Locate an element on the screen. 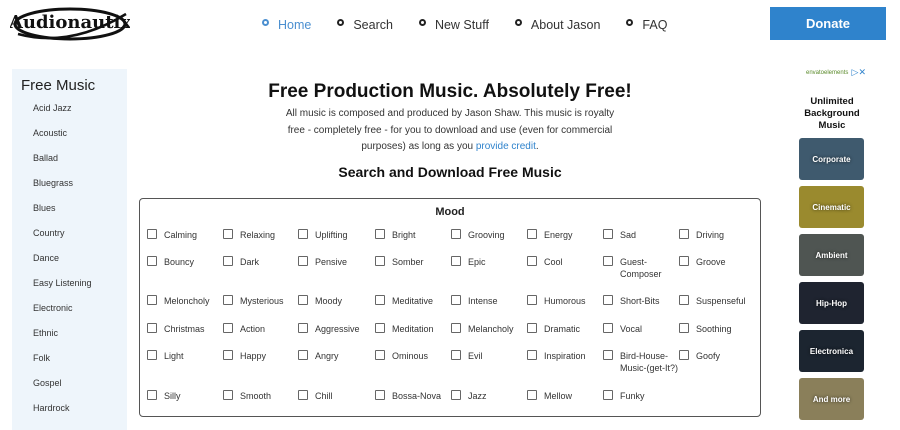 The height and width of the screenshot is (430, 900). mood-option-calming: Calming is located at coordinates (184, 235).